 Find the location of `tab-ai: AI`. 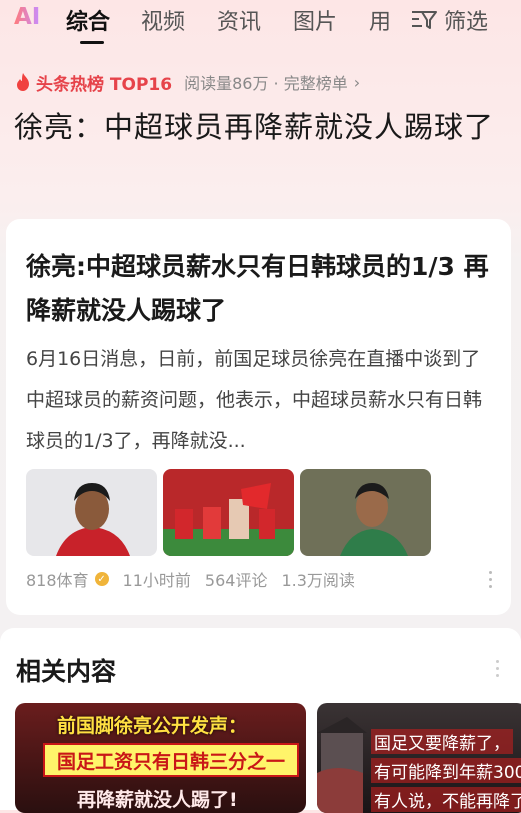

tab-ai: AI is located at coordinates (27, 17).